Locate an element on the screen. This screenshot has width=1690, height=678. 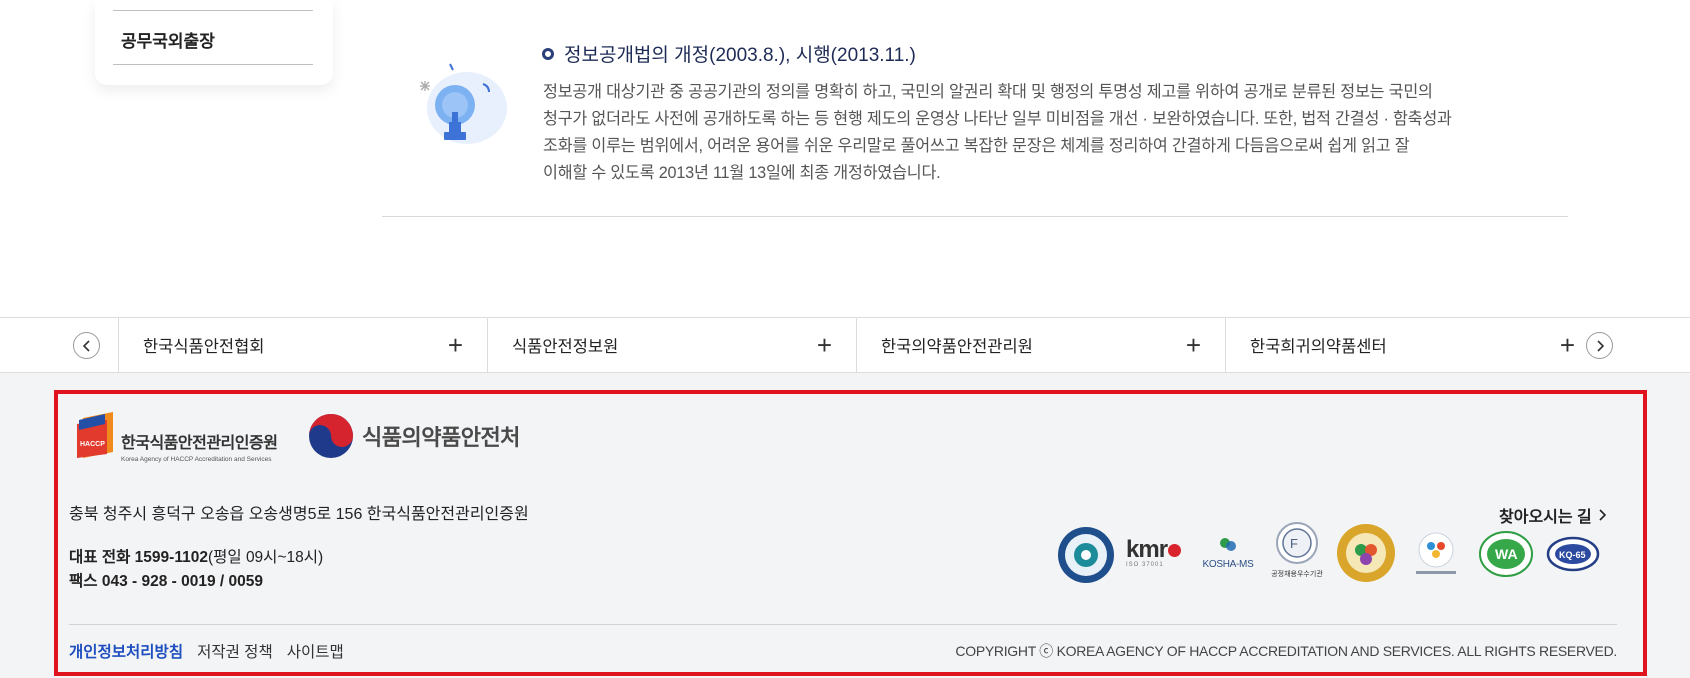
kq65-text: KQ-65 is located at coordinates (1572, 555).